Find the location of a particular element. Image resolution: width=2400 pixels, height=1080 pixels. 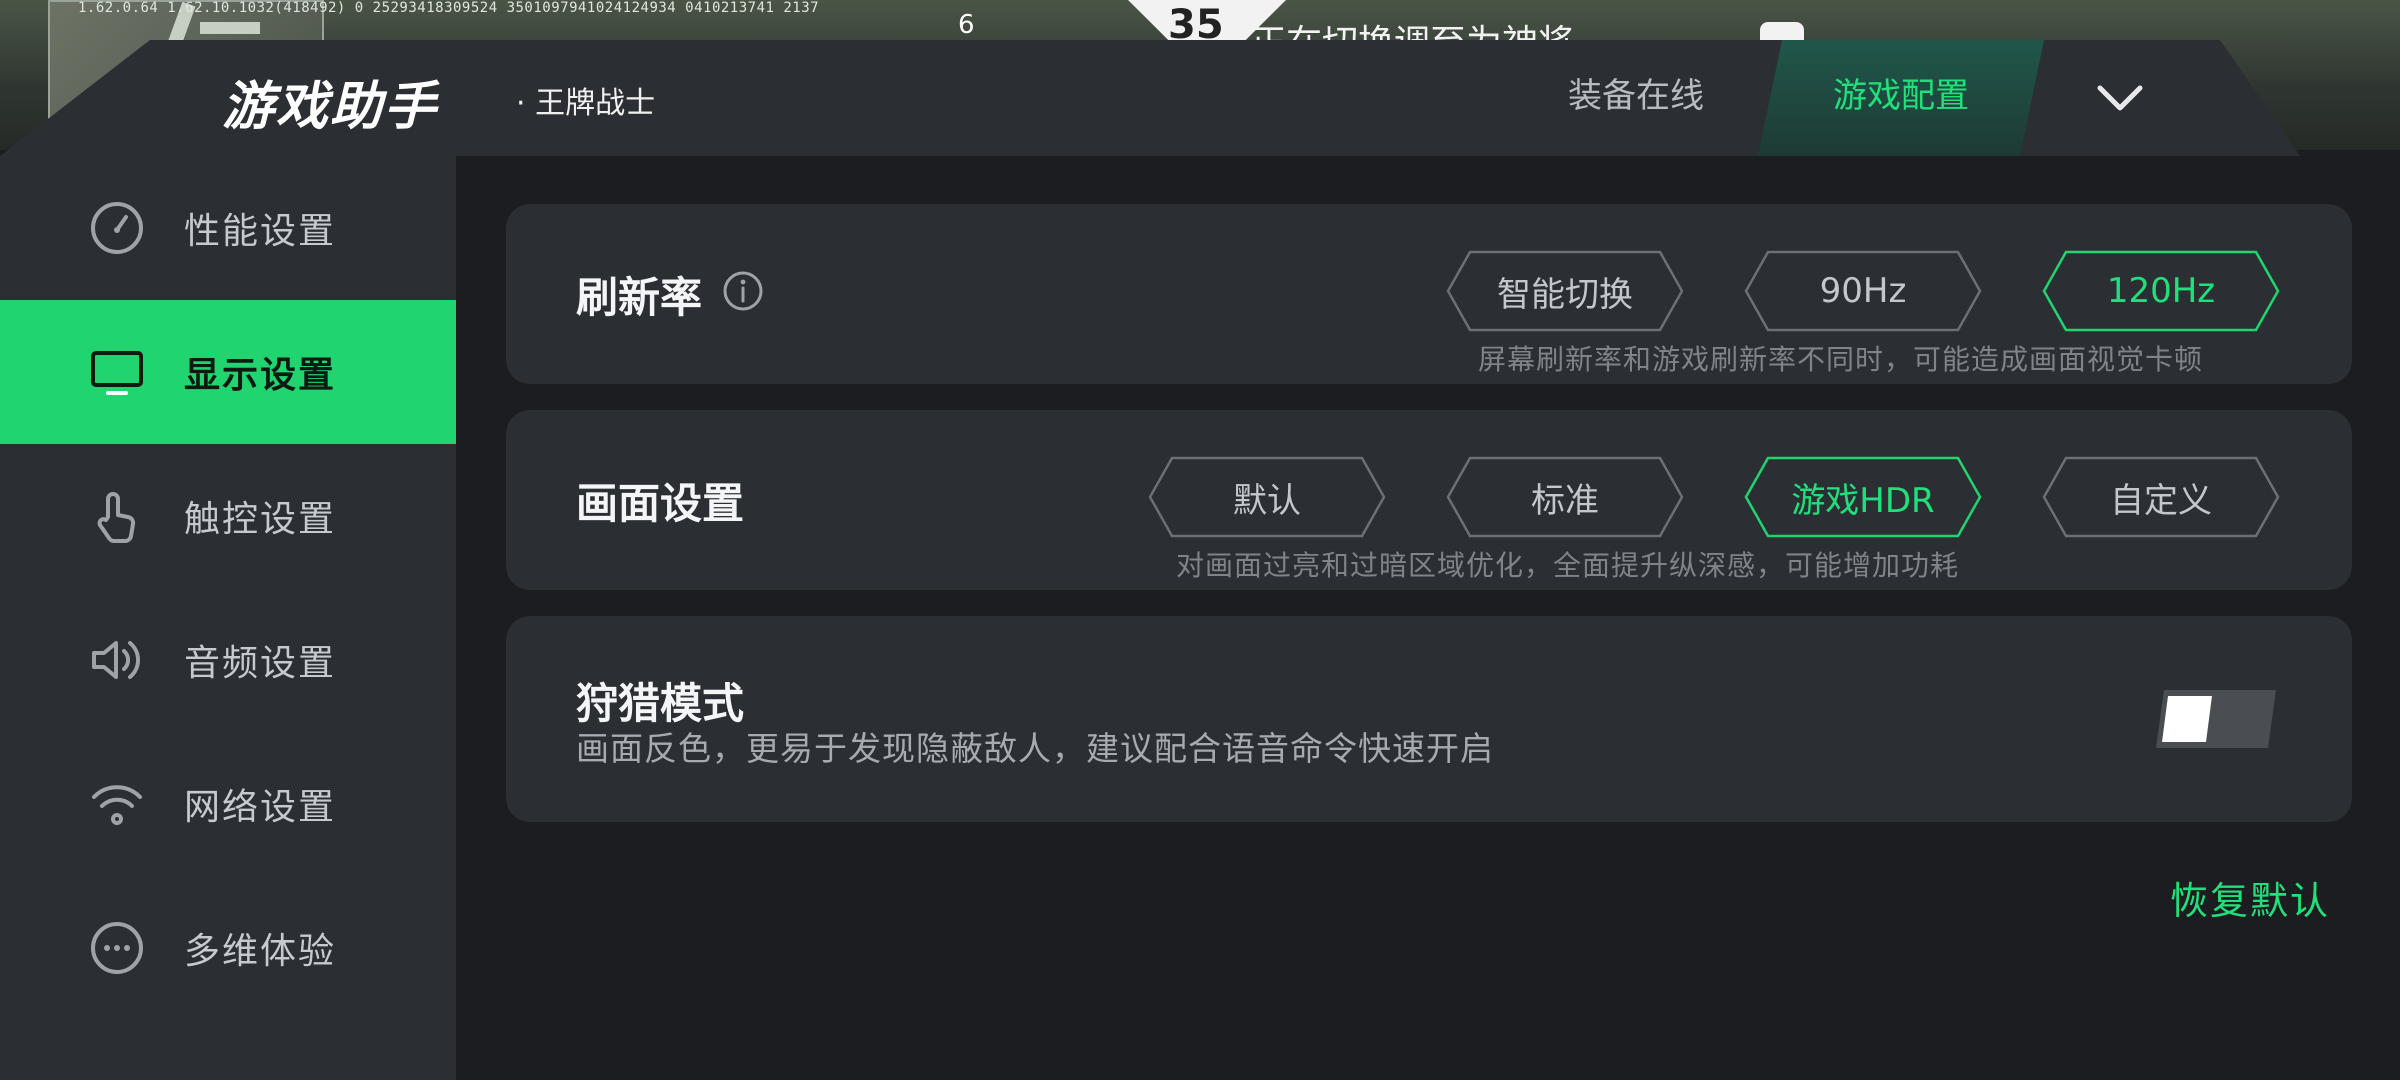

game-name: · 王牌战士 is located at coordinates (586, 103).